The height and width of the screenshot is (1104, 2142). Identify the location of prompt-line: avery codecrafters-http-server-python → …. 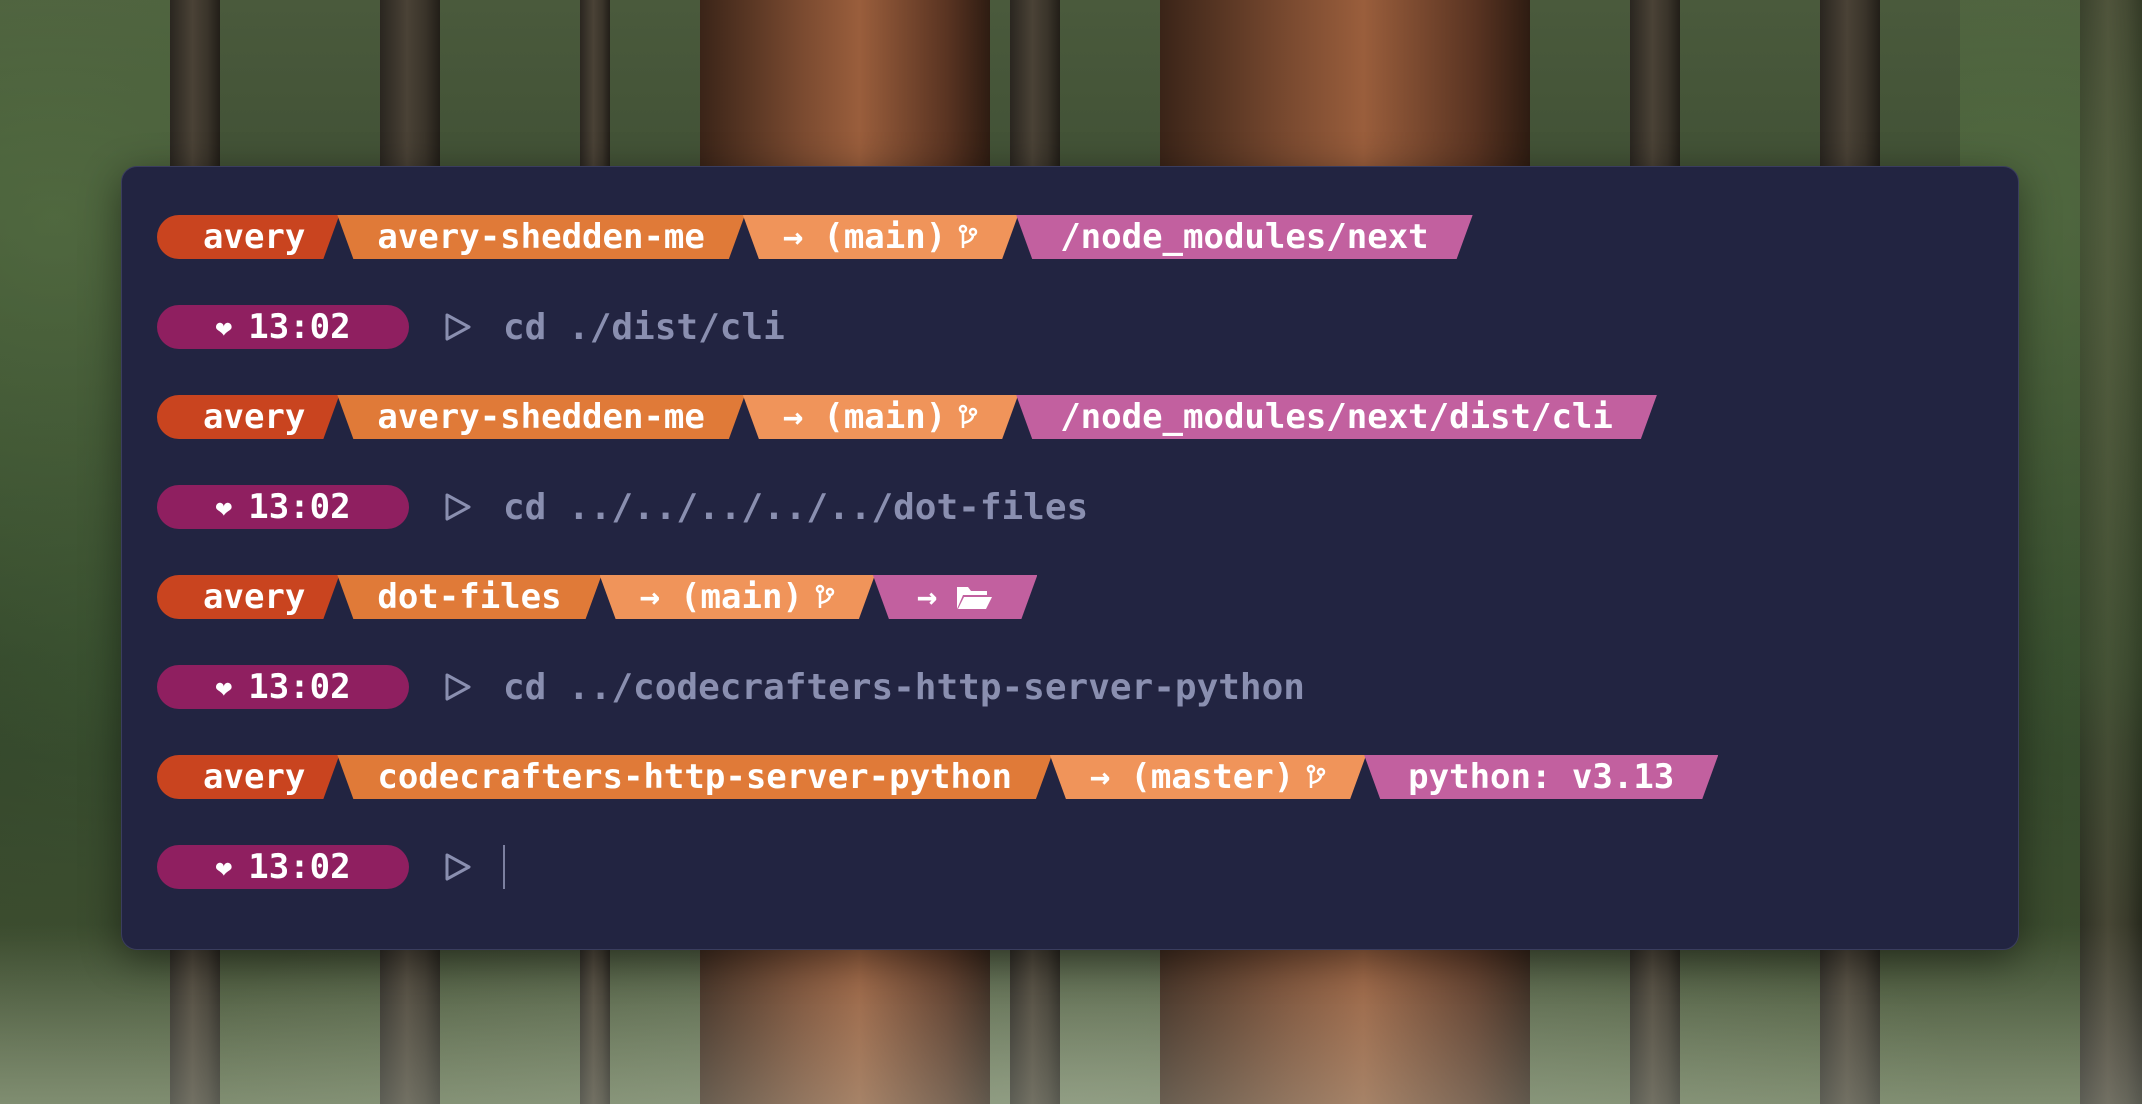
(939, 777).